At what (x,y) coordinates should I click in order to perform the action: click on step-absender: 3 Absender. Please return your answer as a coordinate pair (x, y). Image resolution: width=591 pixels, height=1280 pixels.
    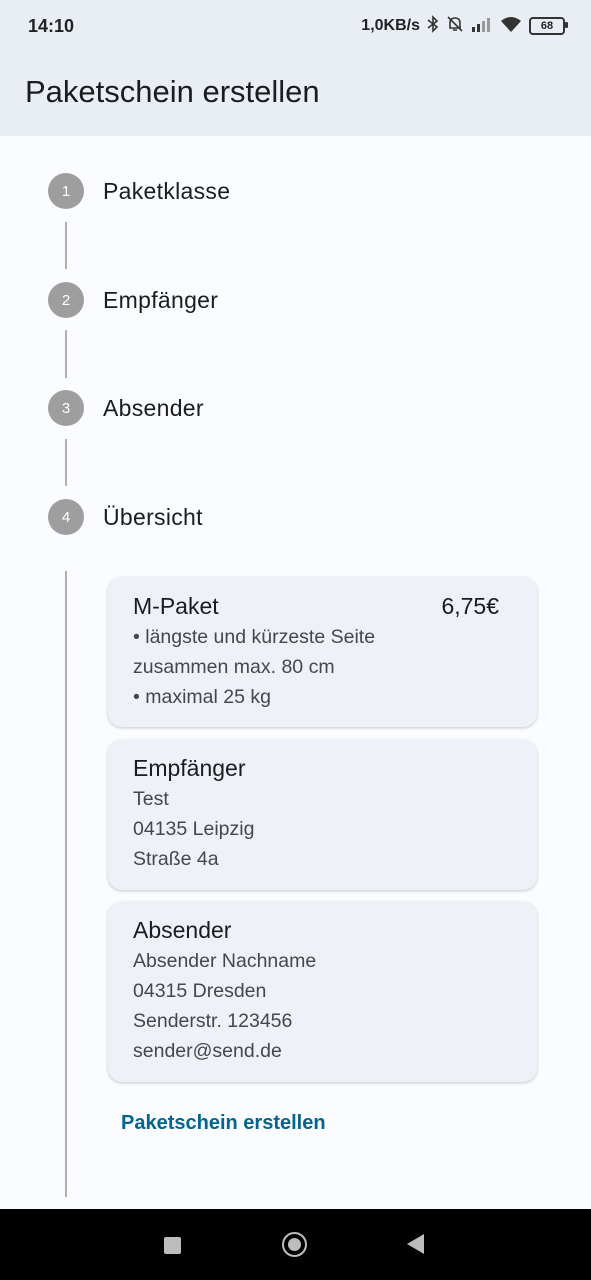
    Looking at the image, I should click on (126, 408).